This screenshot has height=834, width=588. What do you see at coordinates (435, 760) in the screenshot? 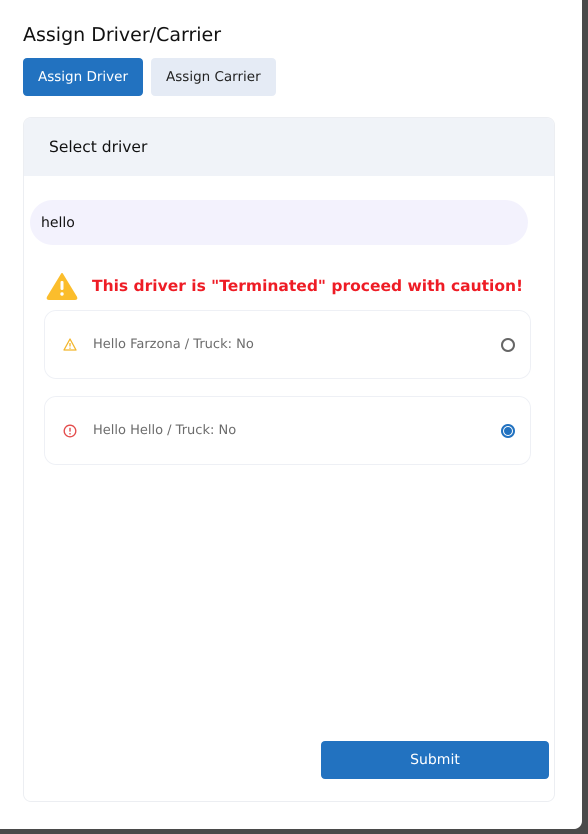
I see `submit-button: Submit` at bounding box center [435, 760].